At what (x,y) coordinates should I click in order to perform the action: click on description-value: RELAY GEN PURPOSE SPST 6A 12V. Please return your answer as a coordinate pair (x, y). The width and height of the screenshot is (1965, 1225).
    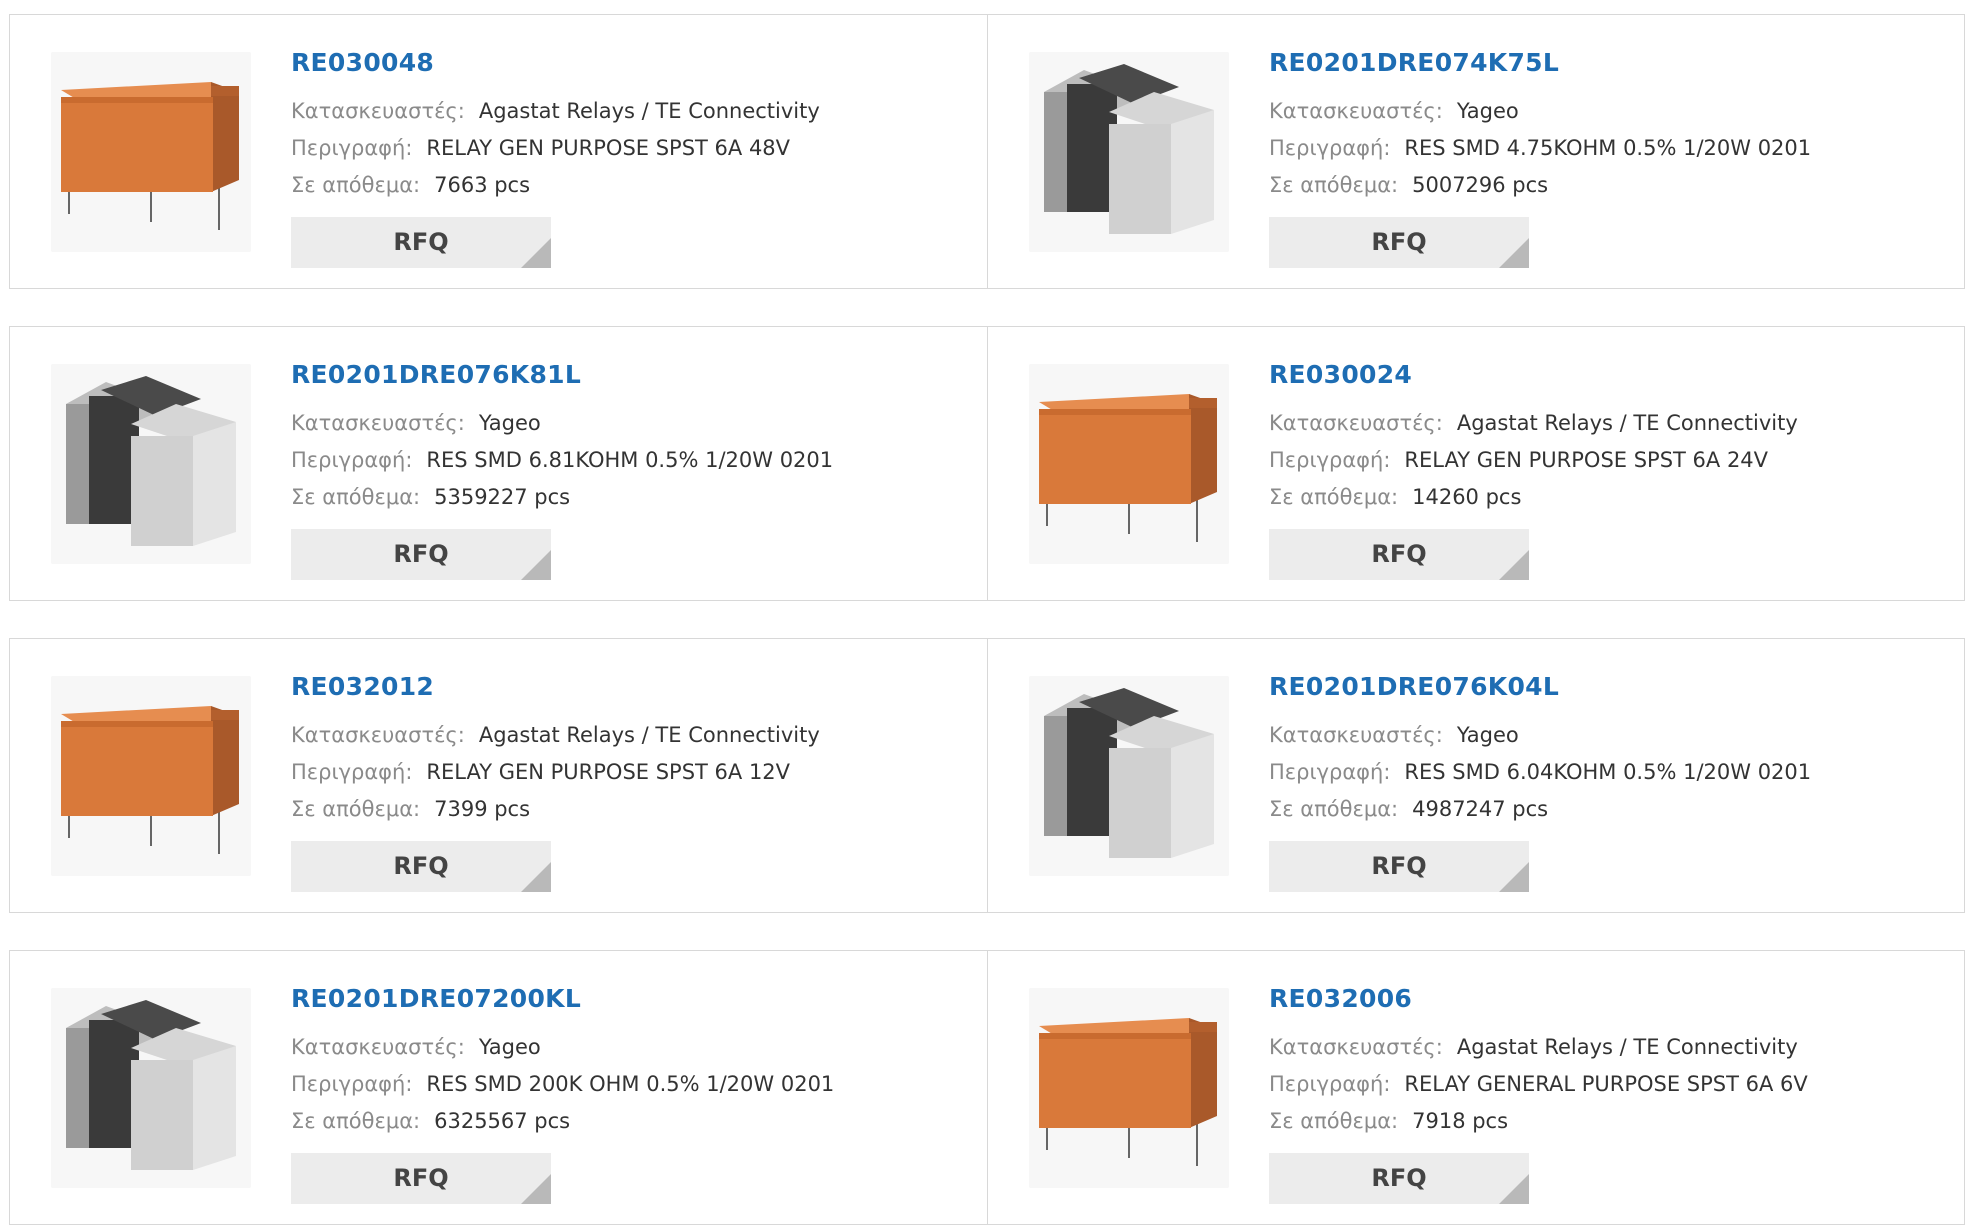
    Looking at the image, I should click on (608, 772).